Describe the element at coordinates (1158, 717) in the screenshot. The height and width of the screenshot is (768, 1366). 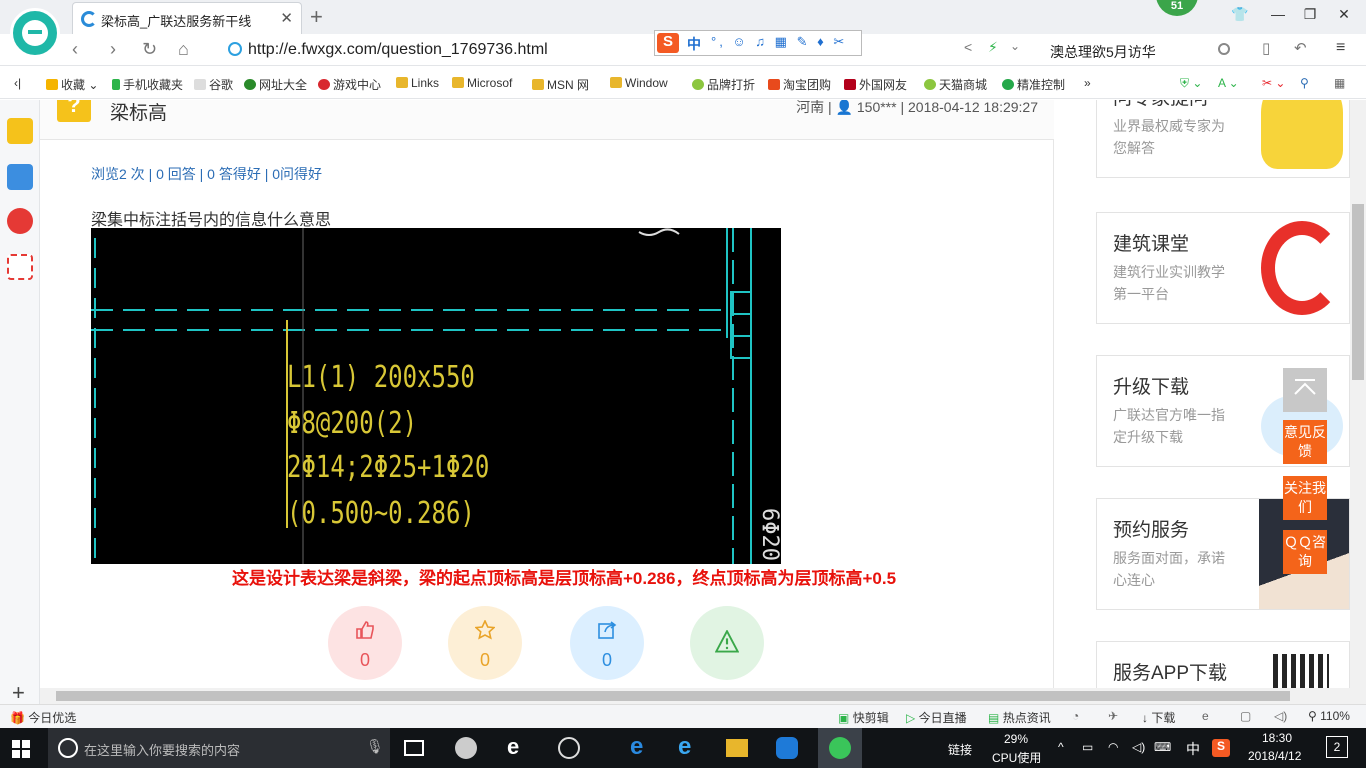
I see `status-item: ↓ 下载` at that location.